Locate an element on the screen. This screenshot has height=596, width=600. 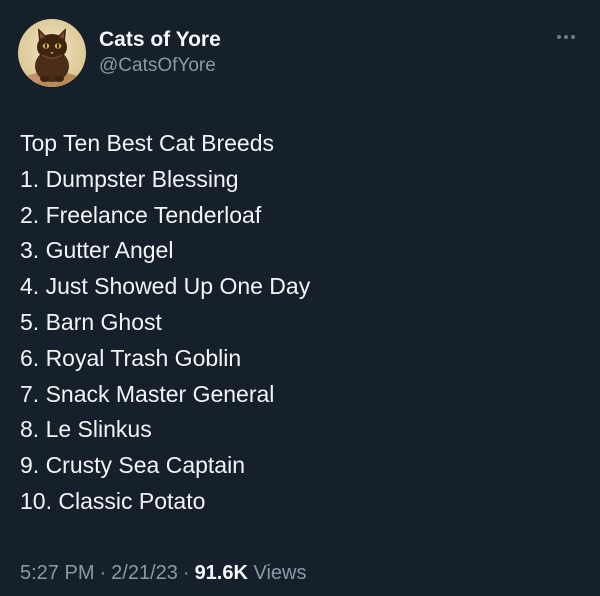
more-options-button is located at coordinates (566, 37).